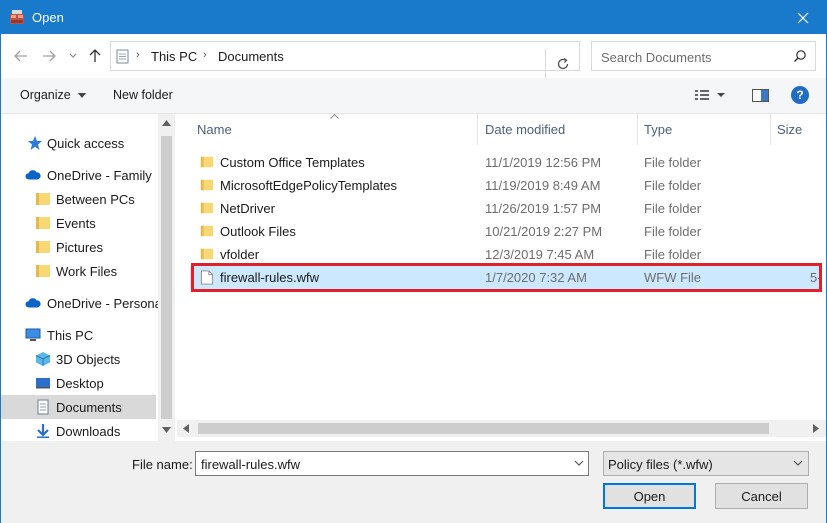  Describe the element at coordinates (706, 463) in the screenshot. I see `file-type-filter-select: Policy files (*.wfw)` at that location.